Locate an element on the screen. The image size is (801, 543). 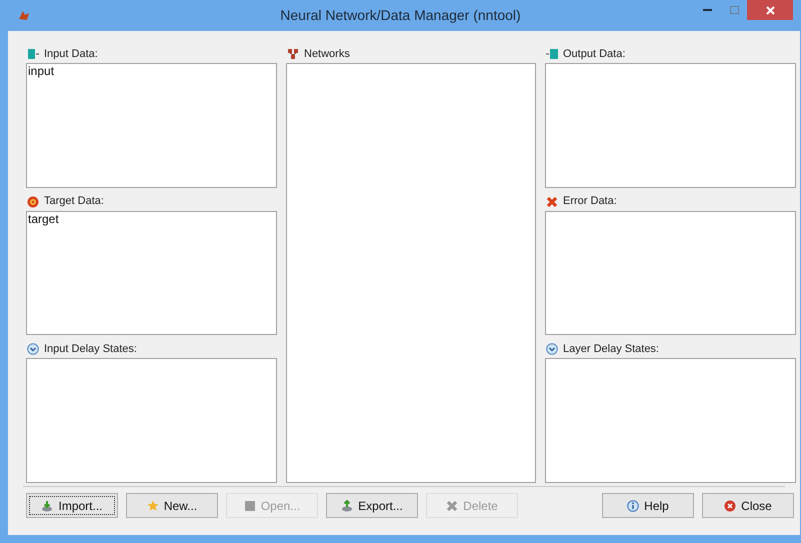
app-logo-icon is located at coordinates (24, 15).